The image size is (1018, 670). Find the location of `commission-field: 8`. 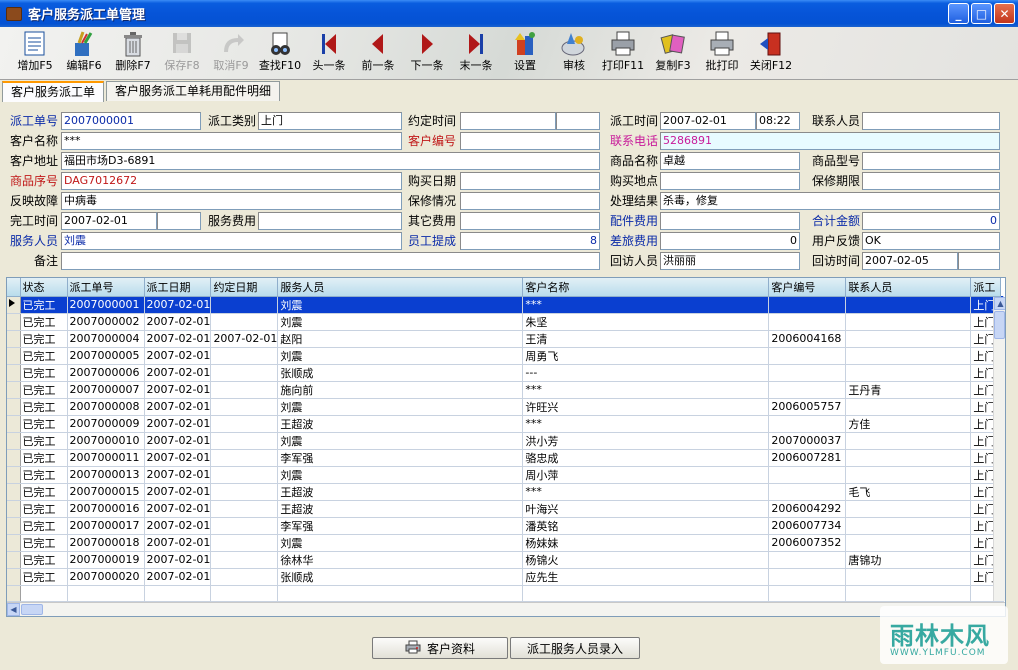

commission-field: 8 is located at coordinates (530, 241).